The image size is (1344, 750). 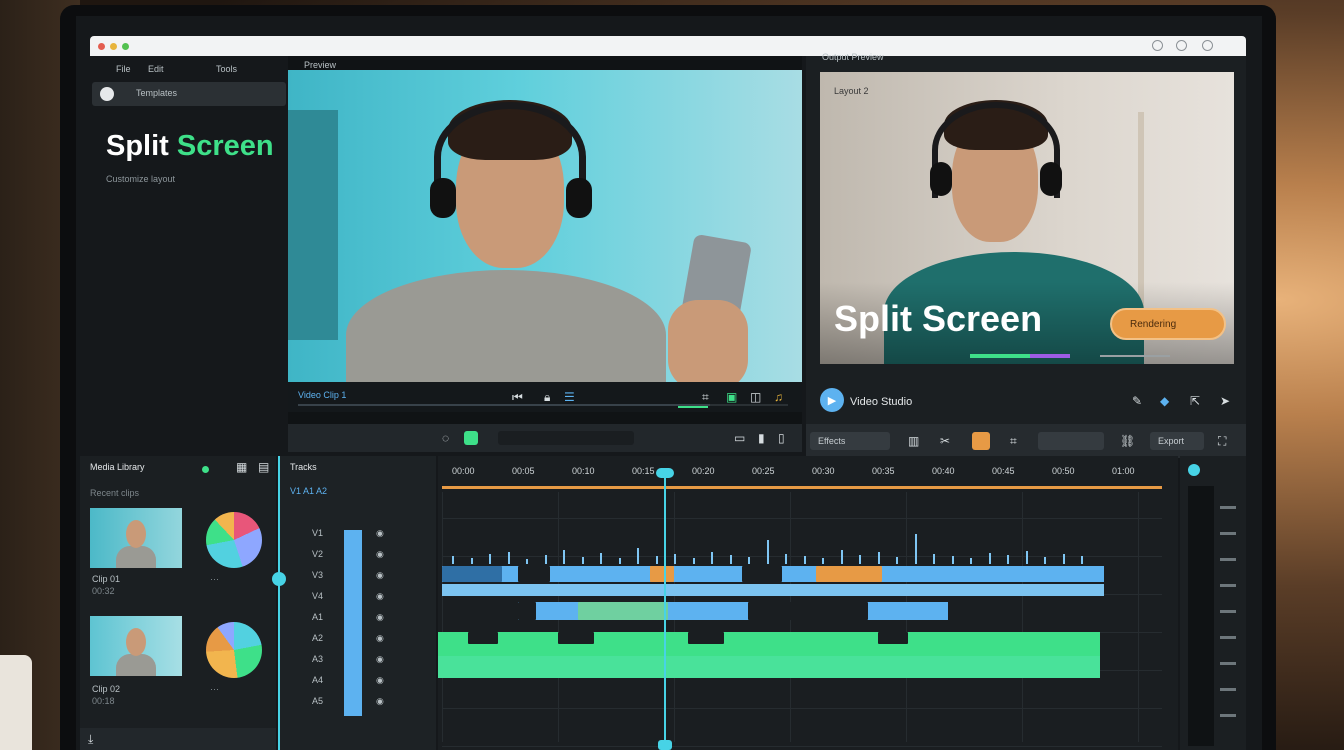 I want to click on help-icon, so click(x=1157, y=45).